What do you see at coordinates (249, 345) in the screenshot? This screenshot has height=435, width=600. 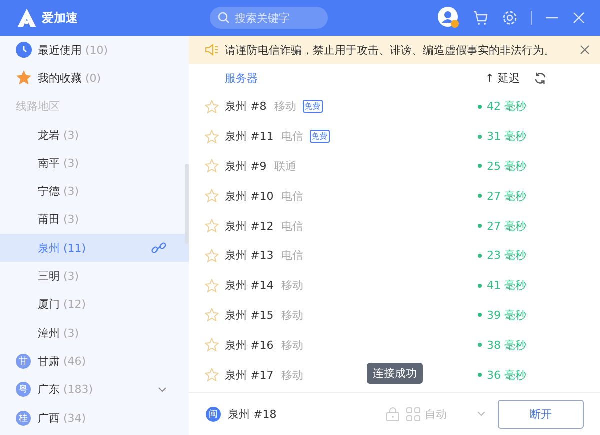 I see `server-name: 泉州 #16` at bounding box center [249, 345].